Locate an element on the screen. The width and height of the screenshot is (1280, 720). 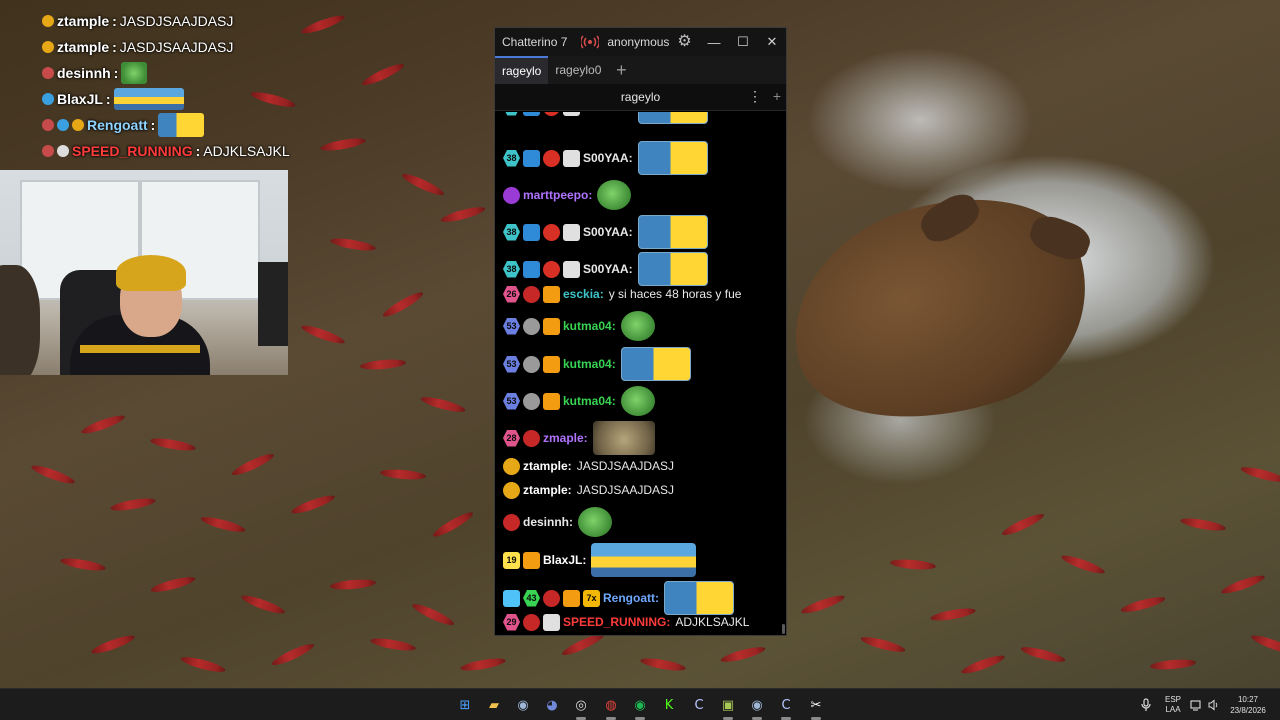
microphone-icon is located at coordinates (1146, 704).